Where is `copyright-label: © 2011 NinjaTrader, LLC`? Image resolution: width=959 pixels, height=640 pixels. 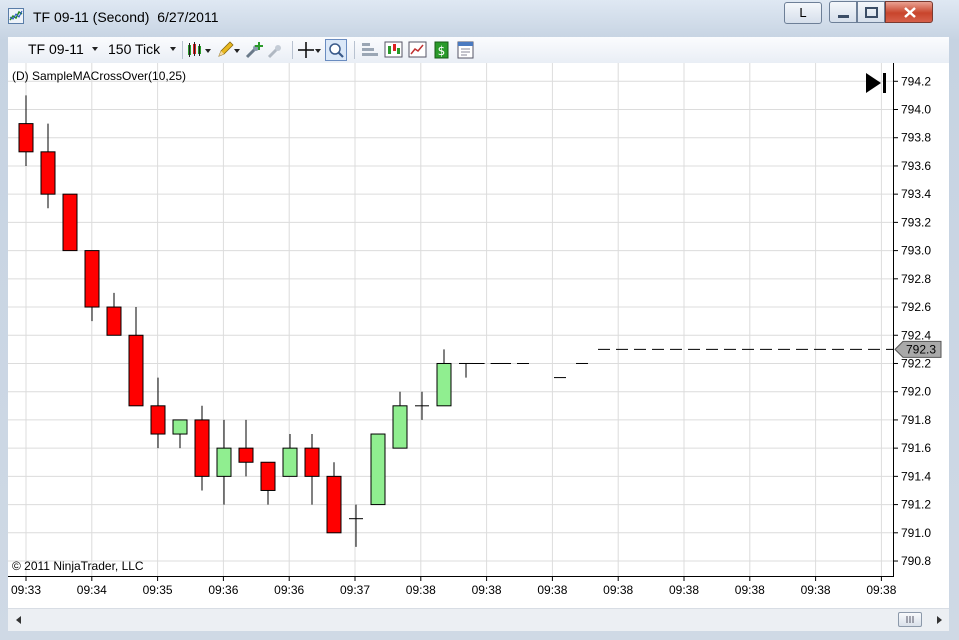
copyright-label: © 2011 NinjaTrader, LLC is located at coordinates (78, 566).